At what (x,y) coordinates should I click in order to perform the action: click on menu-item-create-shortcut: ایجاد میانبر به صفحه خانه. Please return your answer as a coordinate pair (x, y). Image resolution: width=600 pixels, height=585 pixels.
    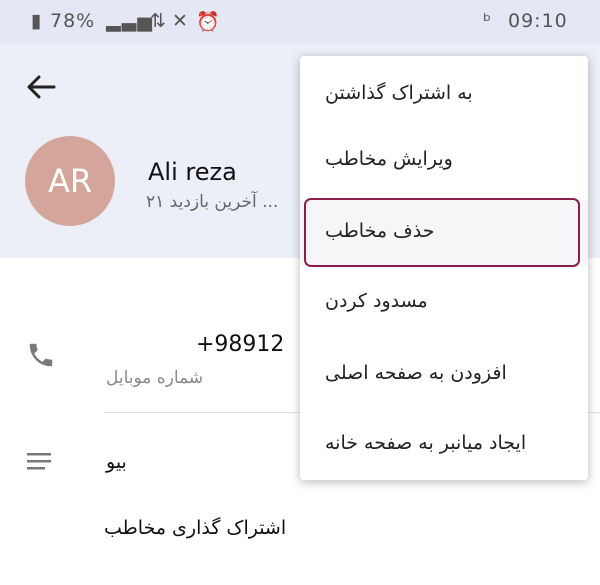
    Looking at the image, I should click on (444, 445).